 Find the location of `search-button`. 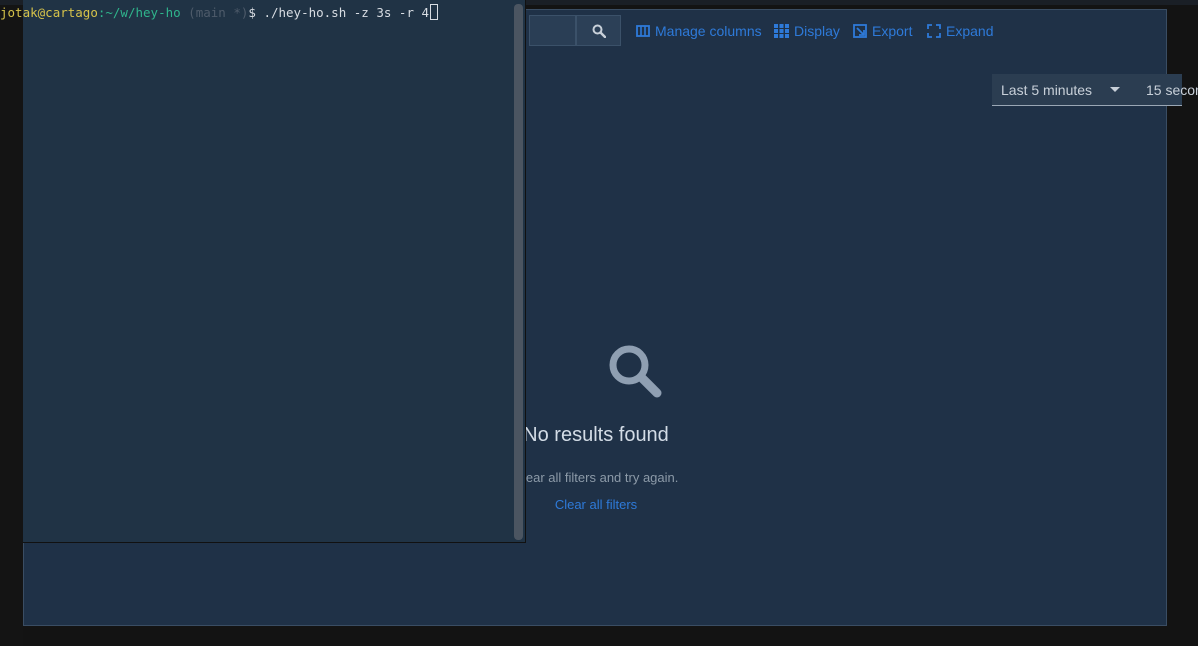

search-button is located at coordinates (598, 30).